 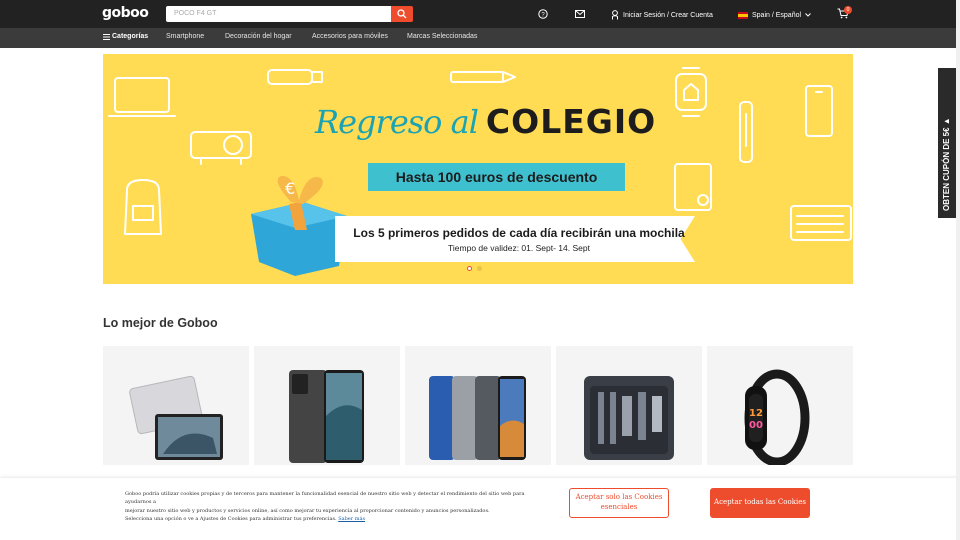 I want to click on gift-box-icon: €, so click(x=299, y=225).